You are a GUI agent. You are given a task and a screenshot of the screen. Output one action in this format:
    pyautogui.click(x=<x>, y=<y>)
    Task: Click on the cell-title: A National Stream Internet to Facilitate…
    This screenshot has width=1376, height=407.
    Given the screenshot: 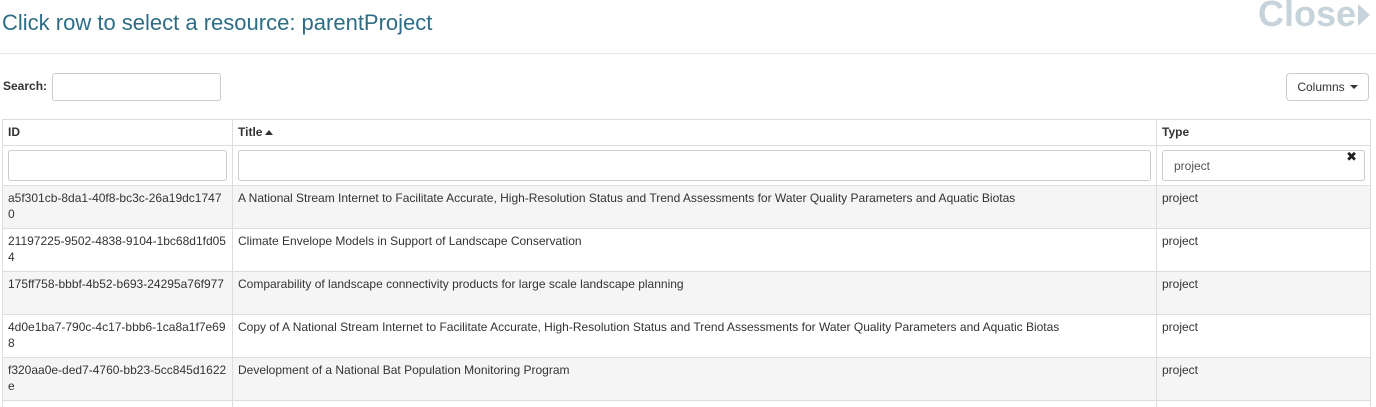 What is the action you would take?
    pyautogui.click(x=694, y=207)
    